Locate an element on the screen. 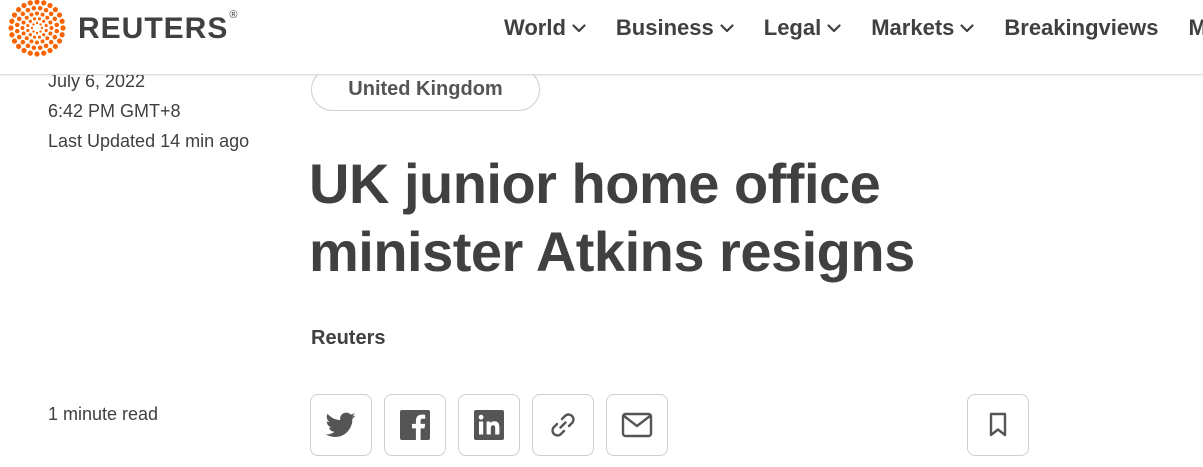 This screenshot has width=1203, height=467. share-linkedin-button is located at coordinates (489, 425).